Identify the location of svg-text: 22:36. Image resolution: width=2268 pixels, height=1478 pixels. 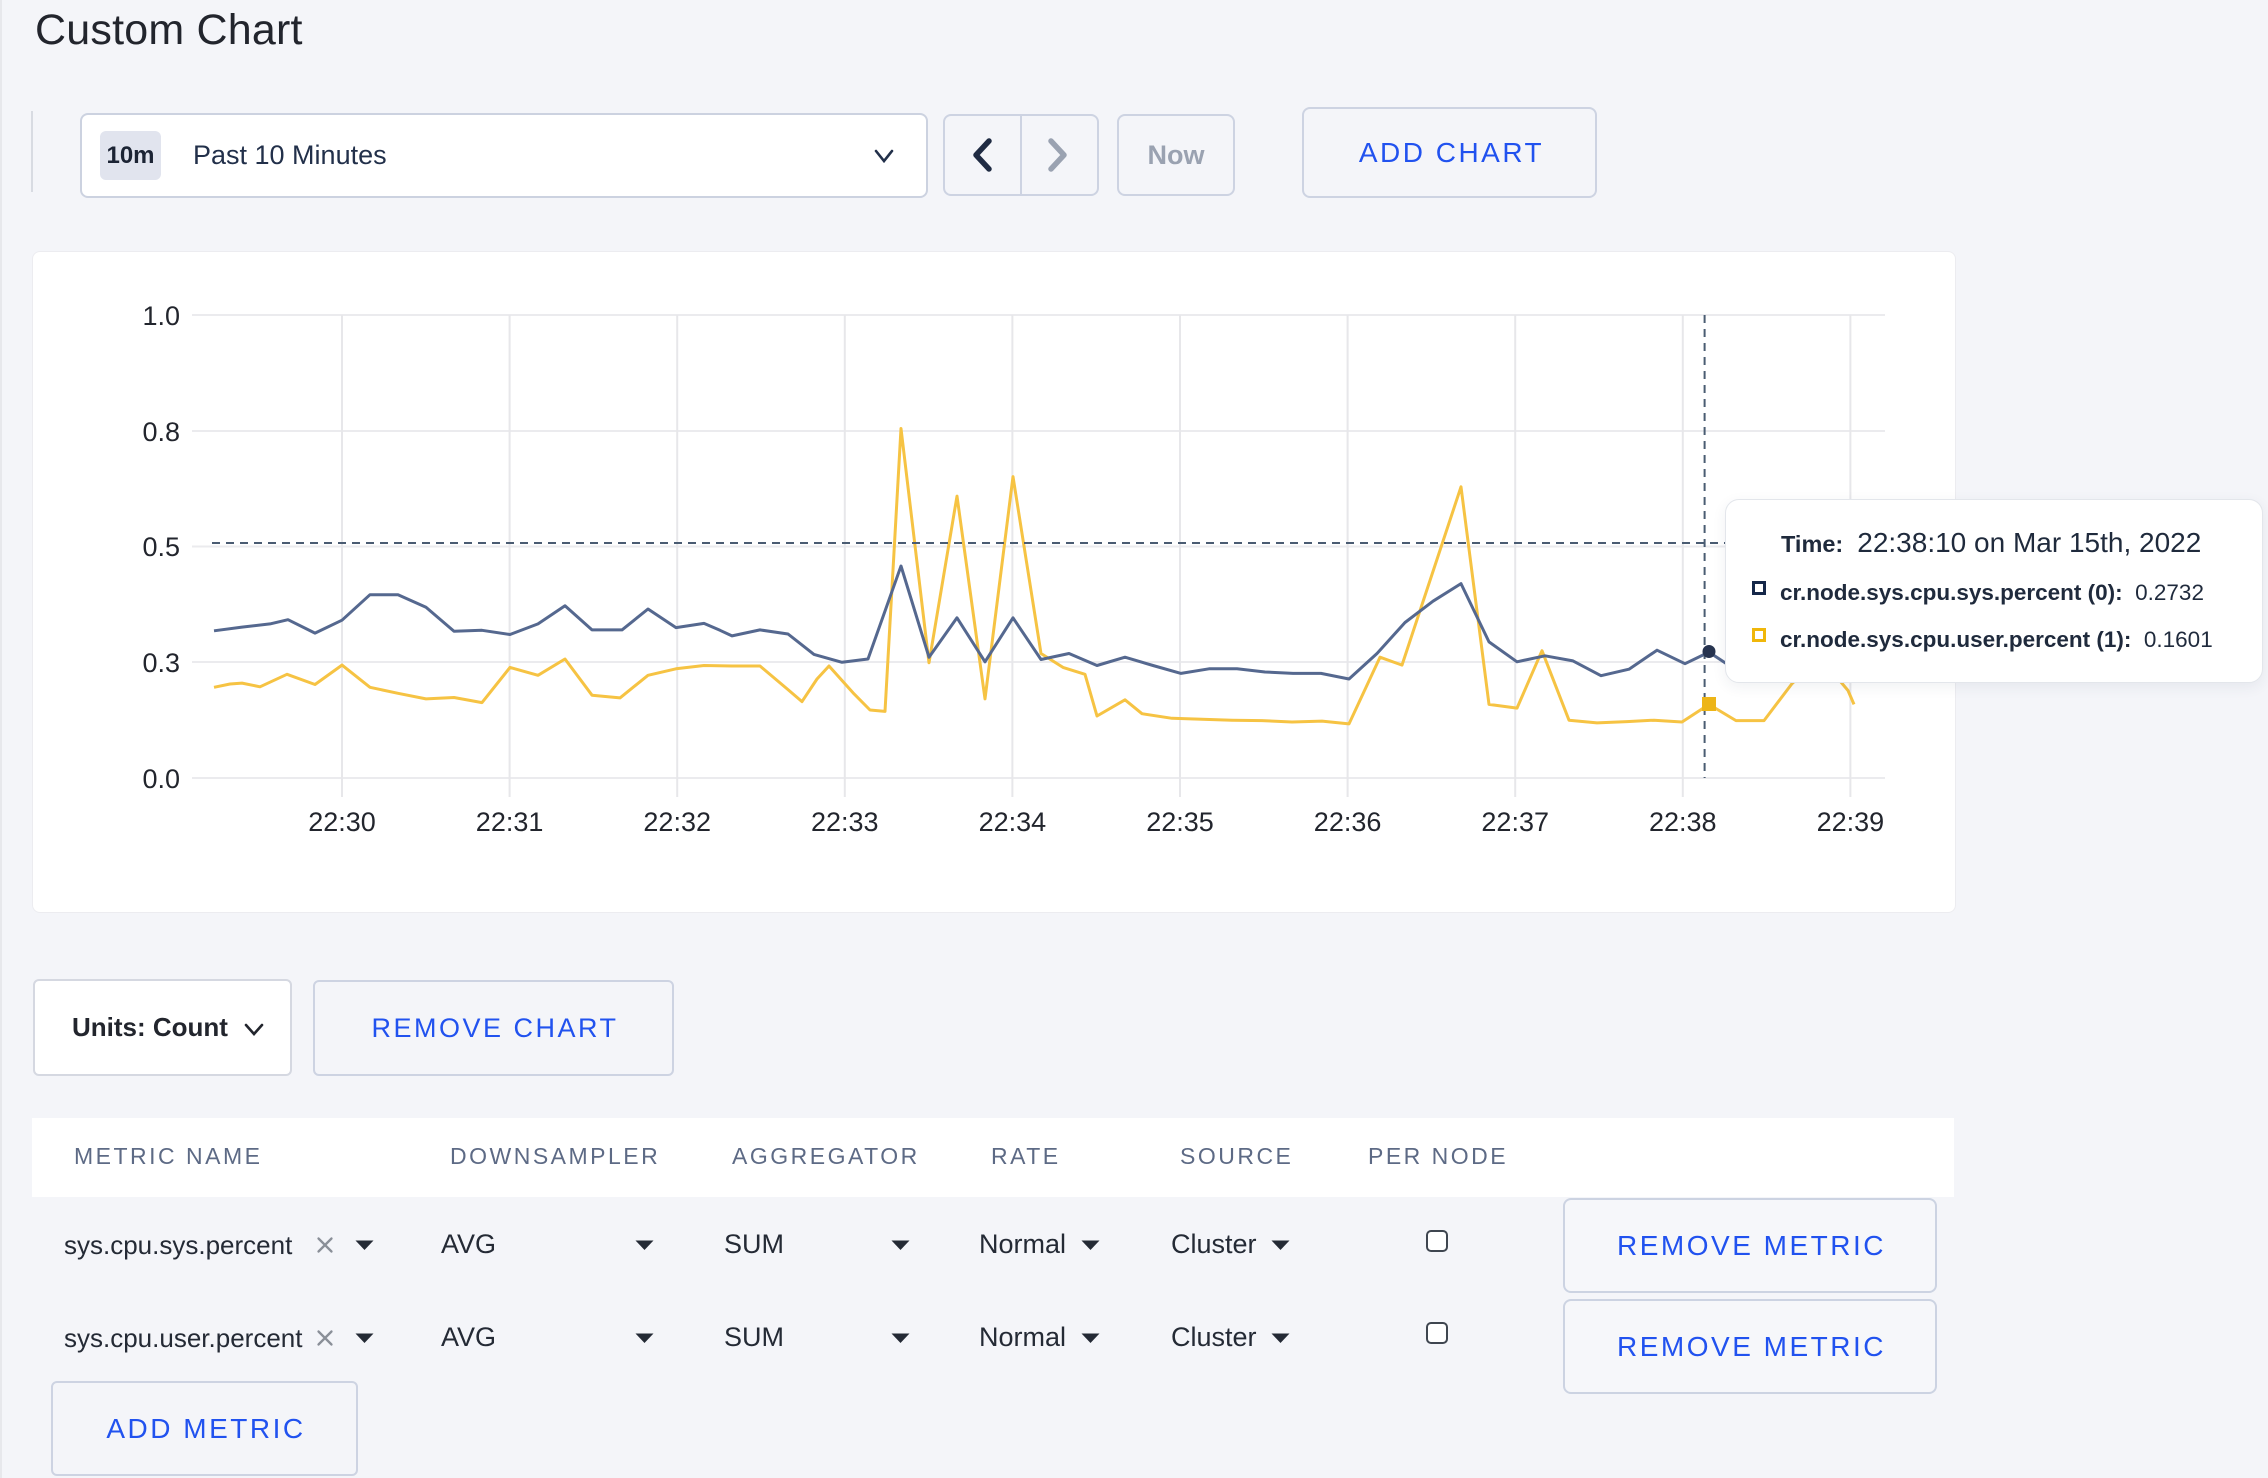
(1348, 822).